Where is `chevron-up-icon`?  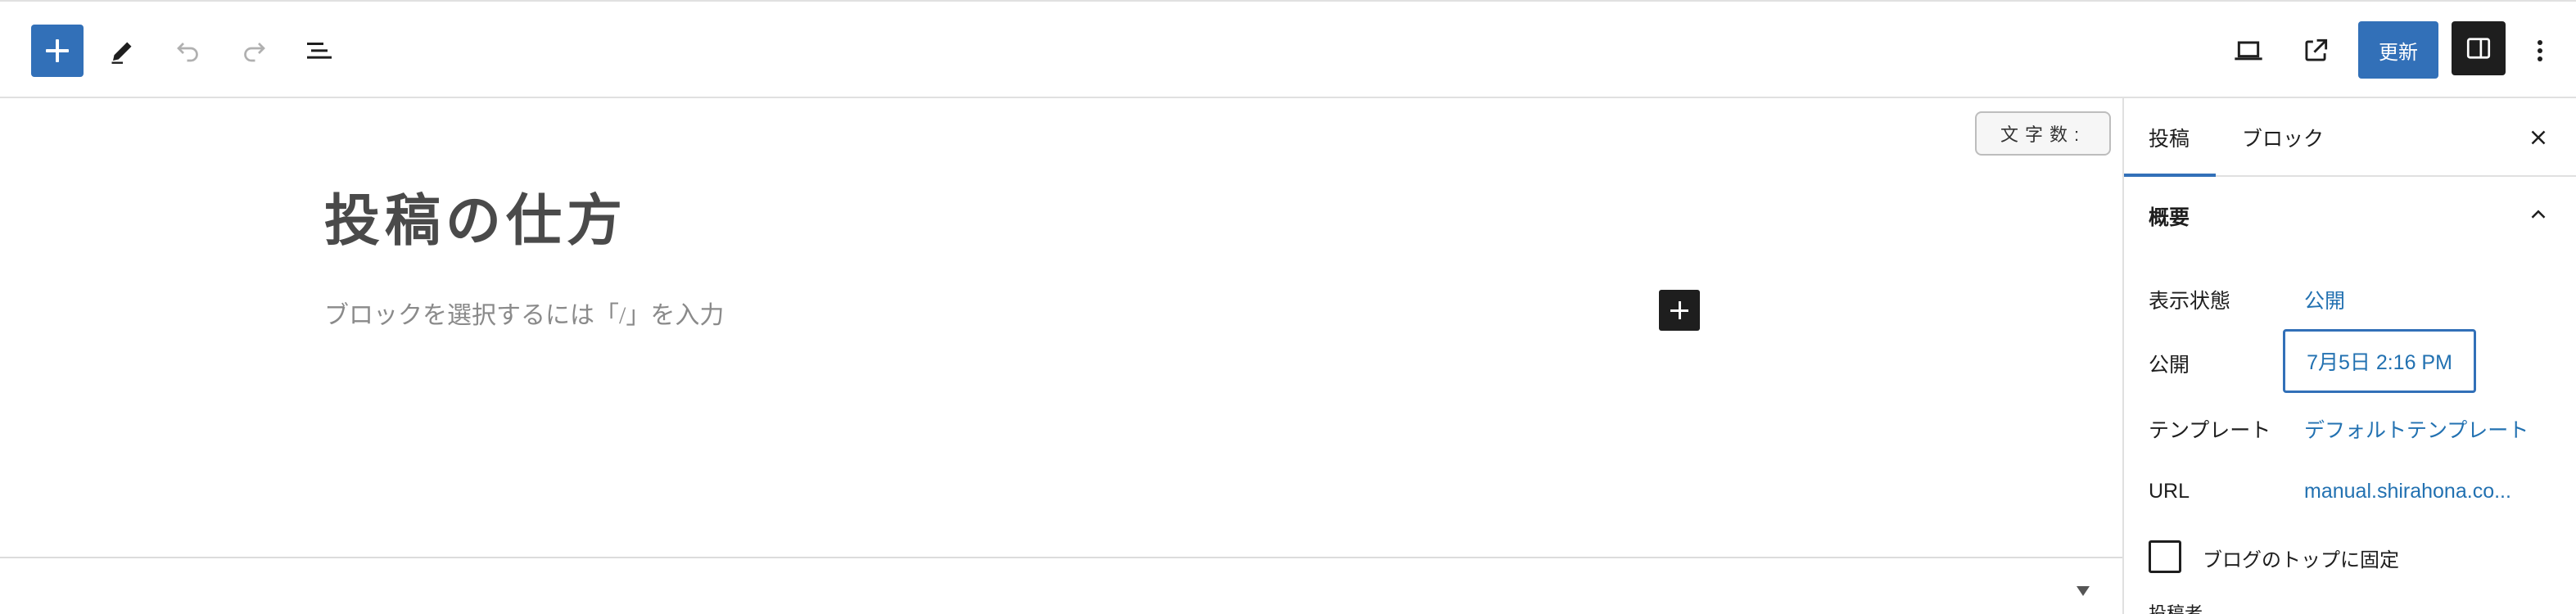
chevron-up-icon is located at coordinates (2538, 214).